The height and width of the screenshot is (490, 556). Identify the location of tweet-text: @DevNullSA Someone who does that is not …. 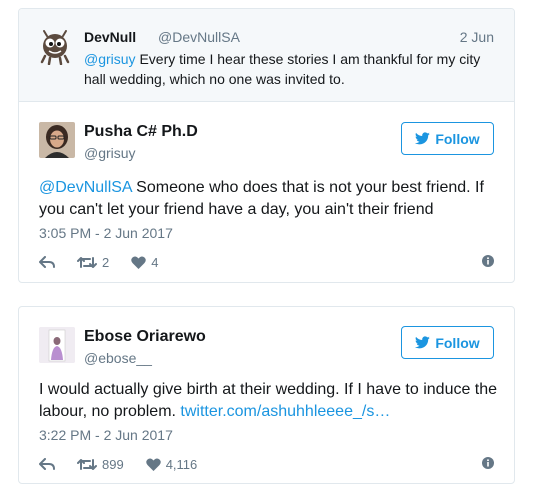
(269, 199).